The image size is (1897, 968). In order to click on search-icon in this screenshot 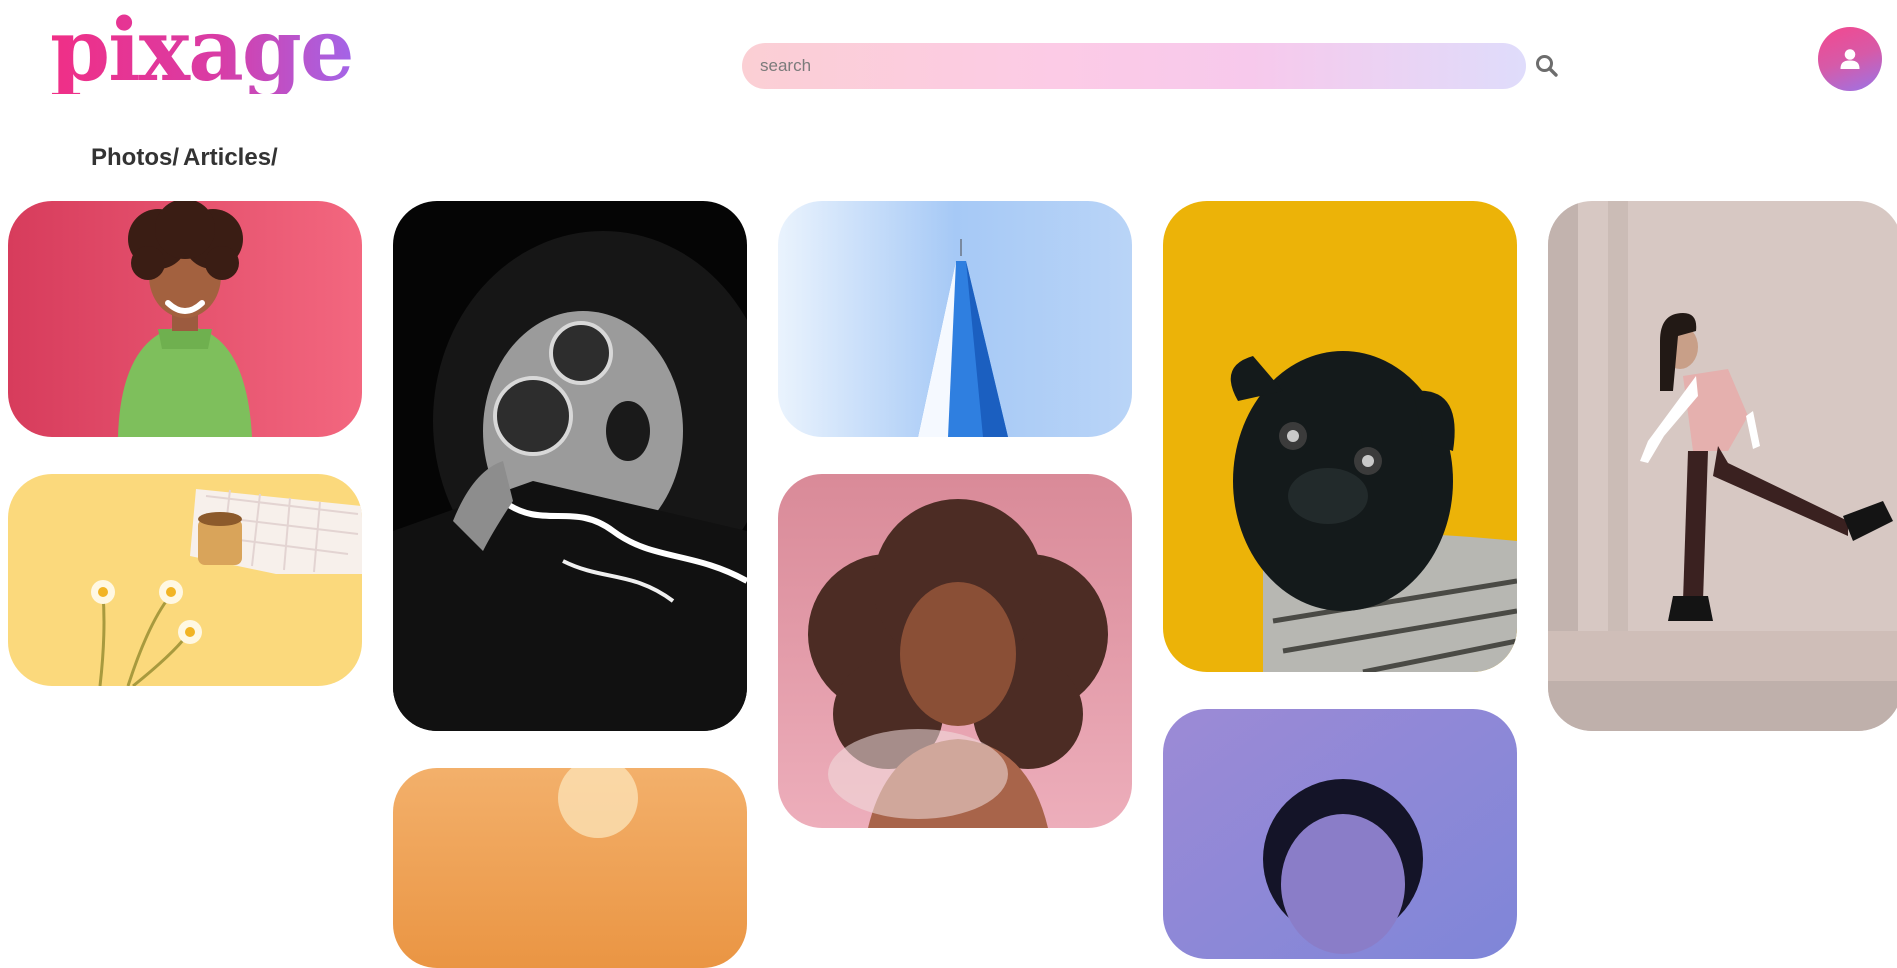, I will do `click(1547, 66)`.